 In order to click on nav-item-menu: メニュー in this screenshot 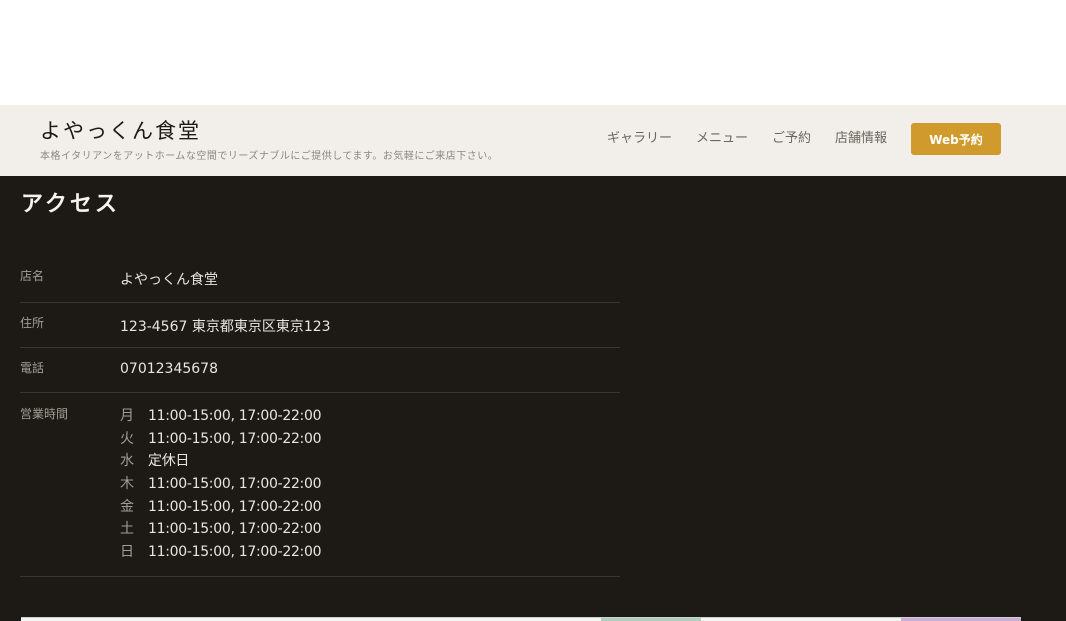, I will do `click(722, 139)`.